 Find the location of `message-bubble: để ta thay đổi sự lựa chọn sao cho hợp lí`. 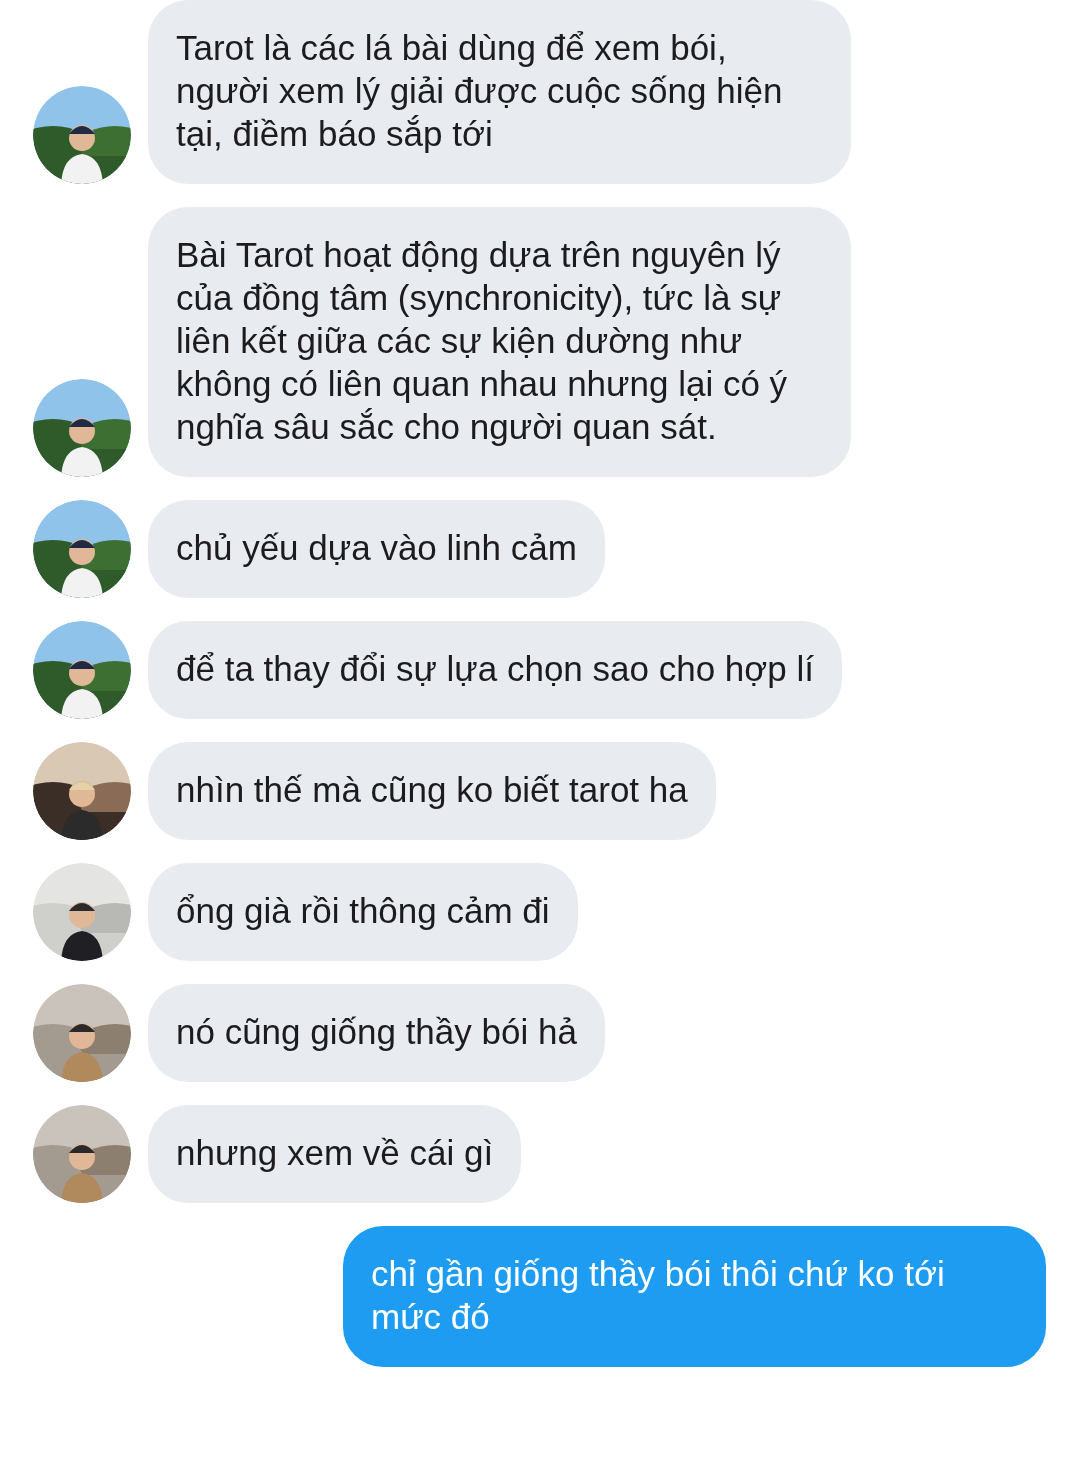

message-bubble: để ta thay đổi sự lựa chọn sao cho hợp lí is located at coordinates (495, 670).